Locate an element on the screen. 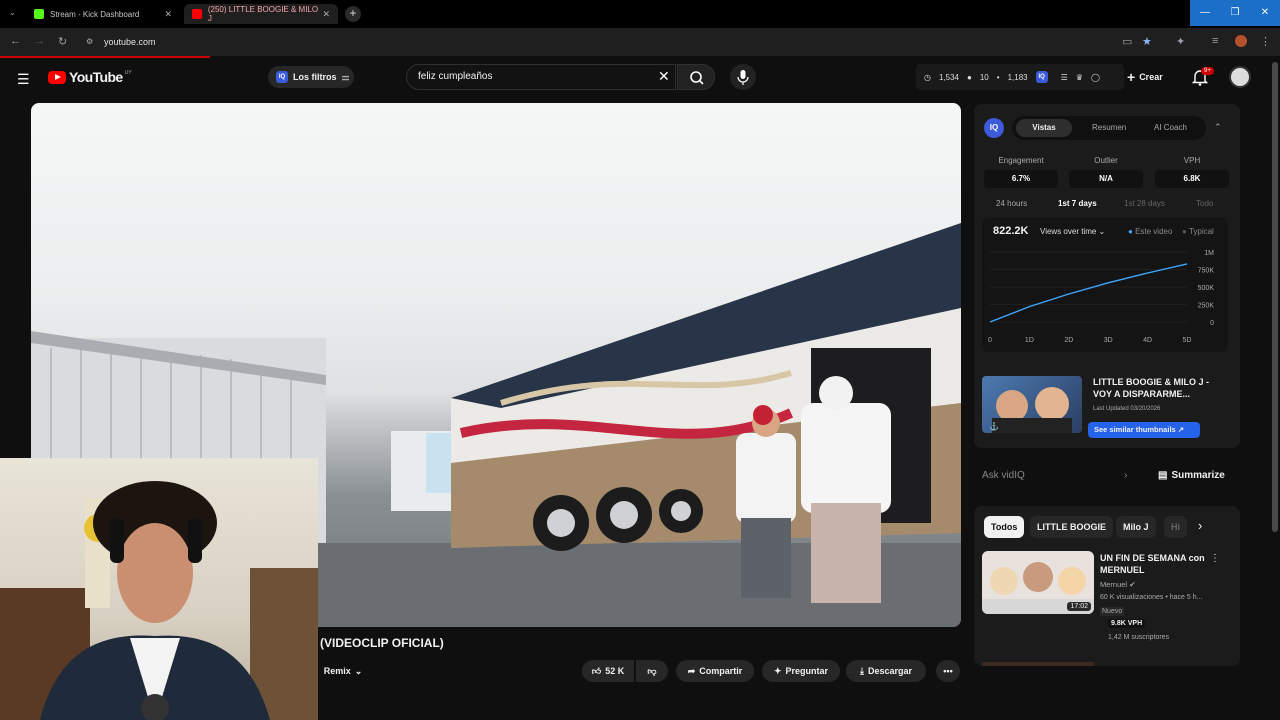 The width and height of the screenshot is (1280, 720). card-updated: Last Updated 03/20/2026 is located at coordinates (1127, 409).